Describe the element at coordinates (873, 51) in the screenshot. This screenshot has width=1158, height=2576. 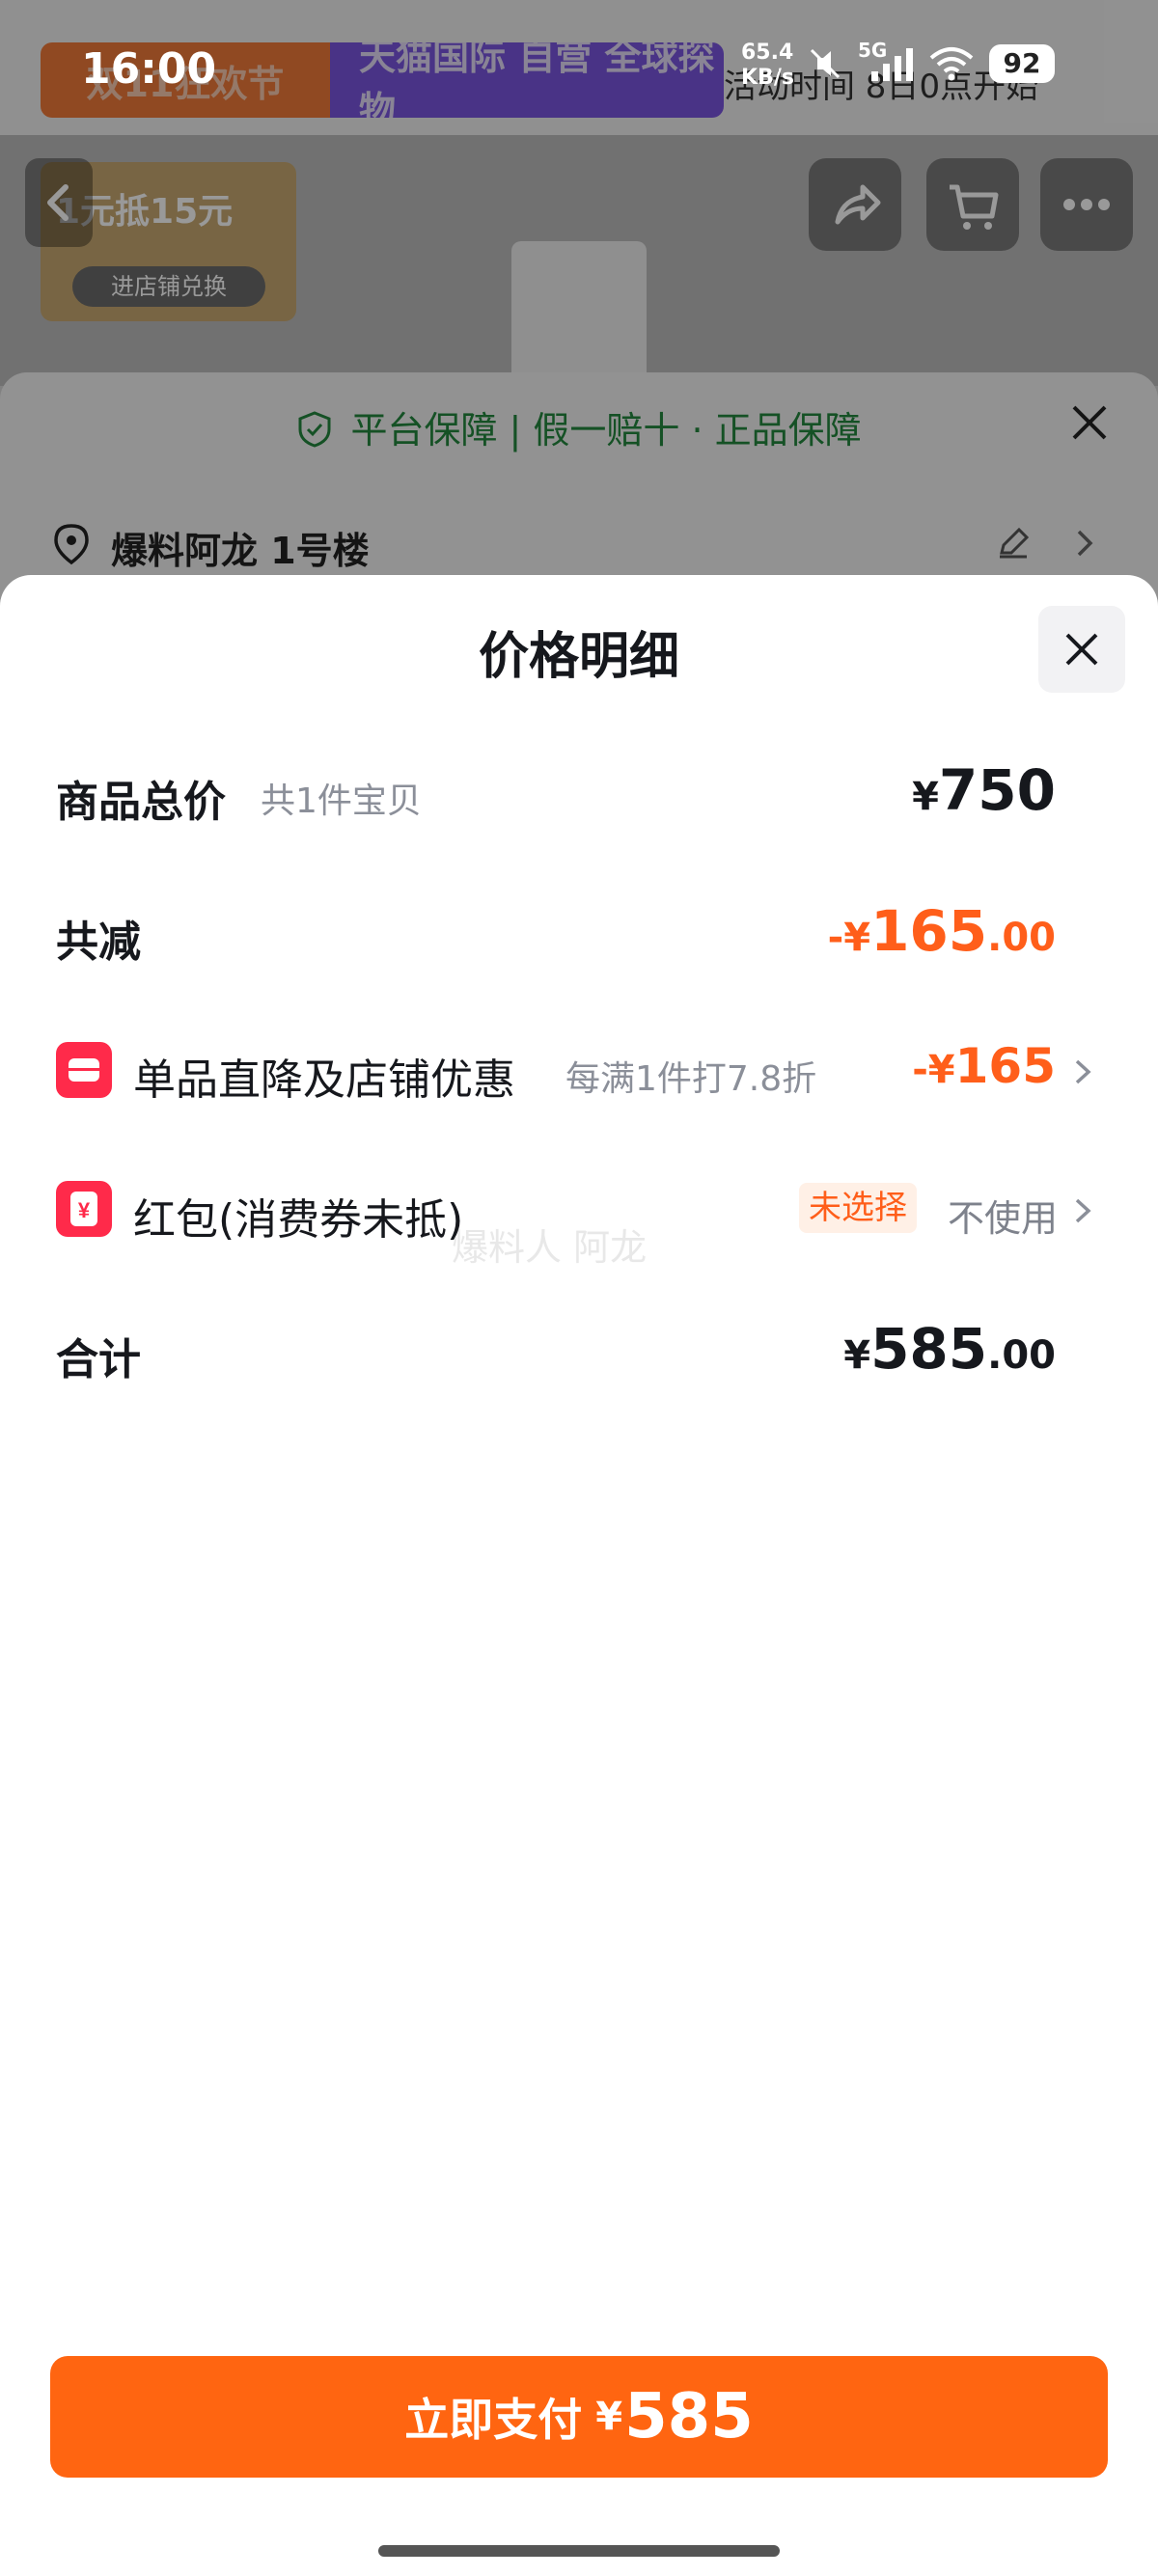
I see `network-type: 5G` at that location.